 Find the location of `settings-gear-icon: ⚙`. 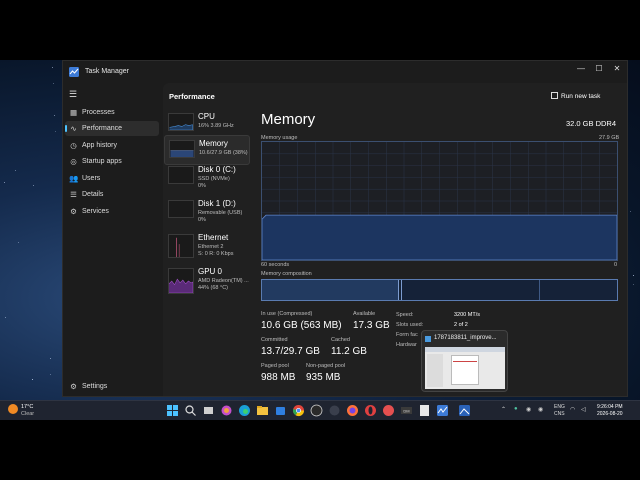

settings-gear-icon: ⚙ is located at coordinates (73, 386).